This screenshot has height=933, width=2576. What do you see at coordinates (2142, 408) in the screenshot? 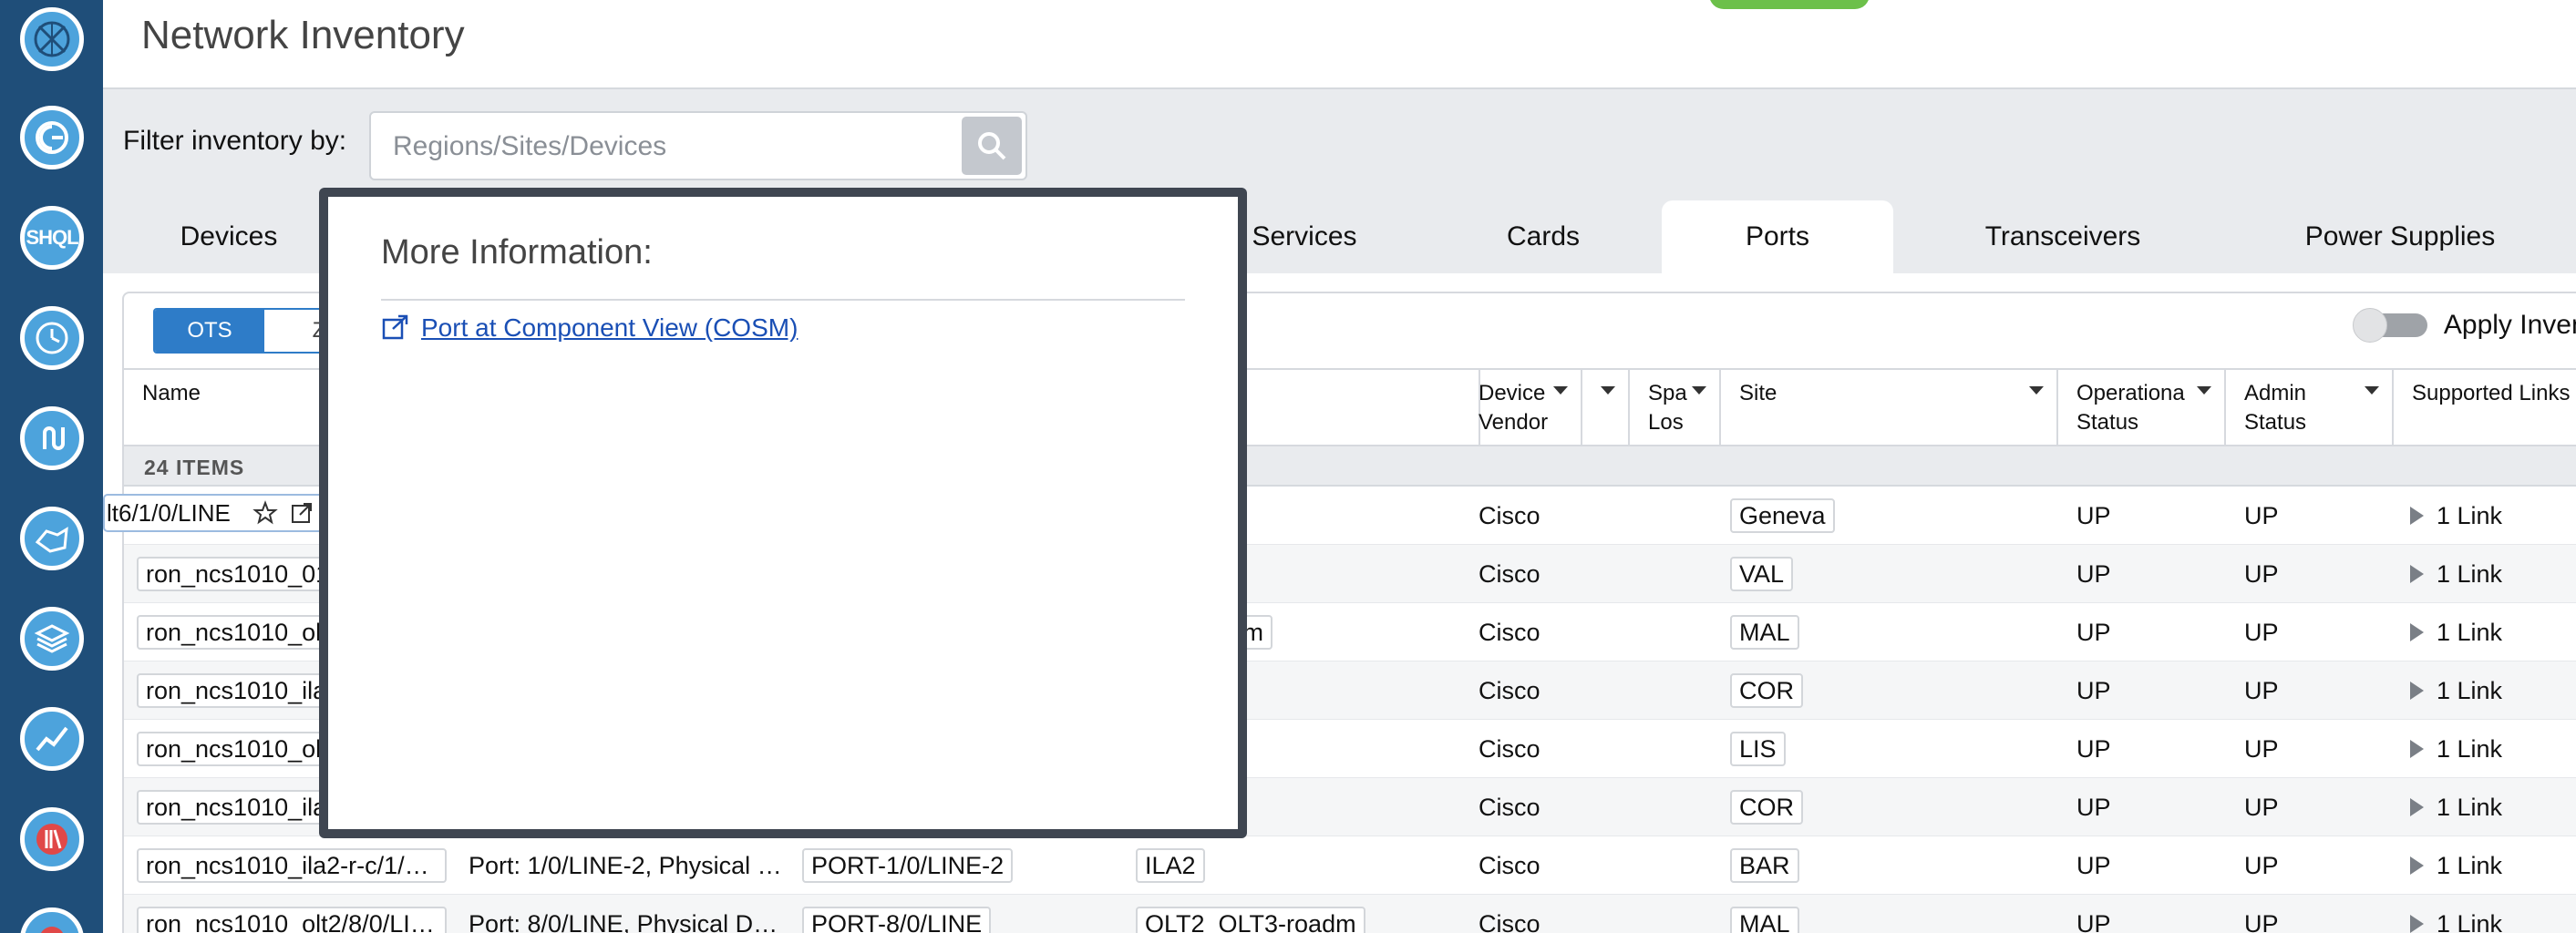
I see `column-header-operational-status: Operationa Status` at bounding box center [2142, 408].